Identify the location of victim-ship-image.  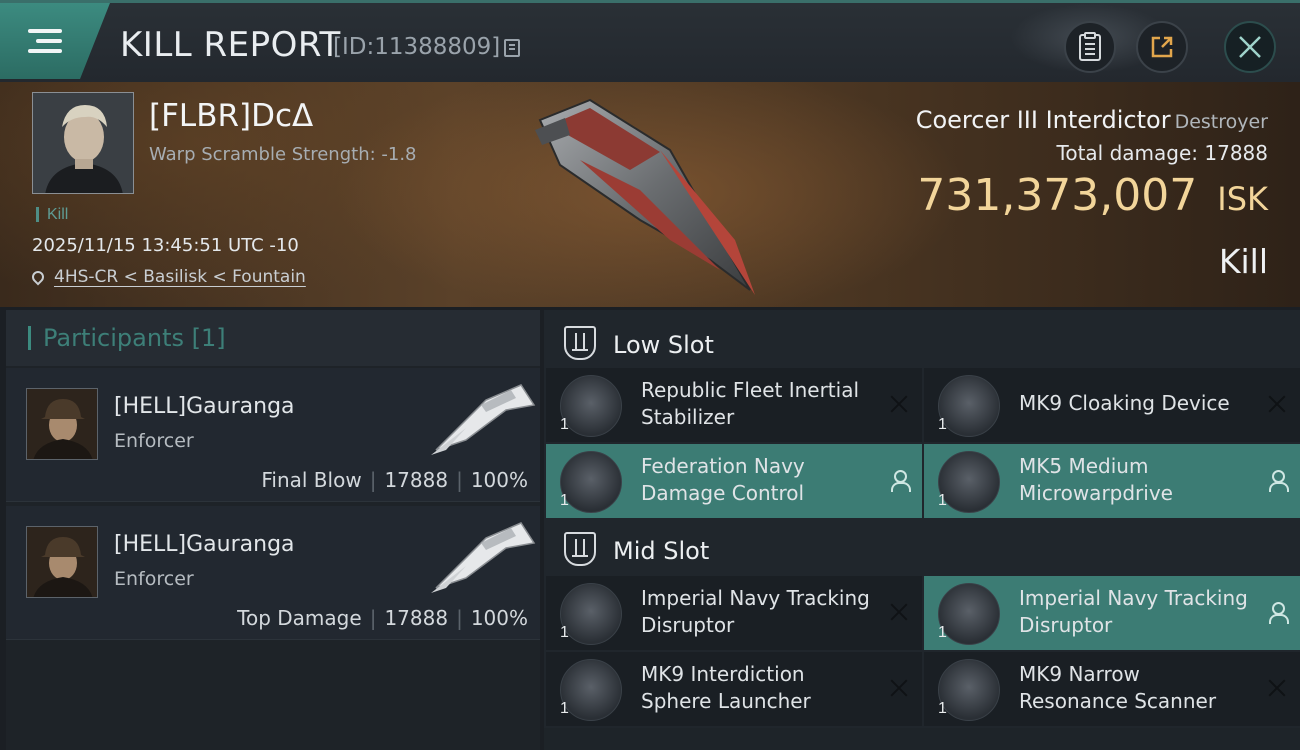
(650, 197).